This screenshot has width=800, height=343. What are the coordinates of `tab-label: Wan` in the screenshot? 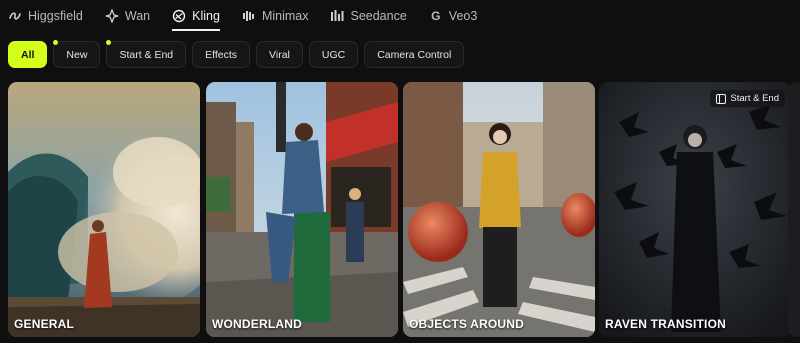 It's located at (137, 15).